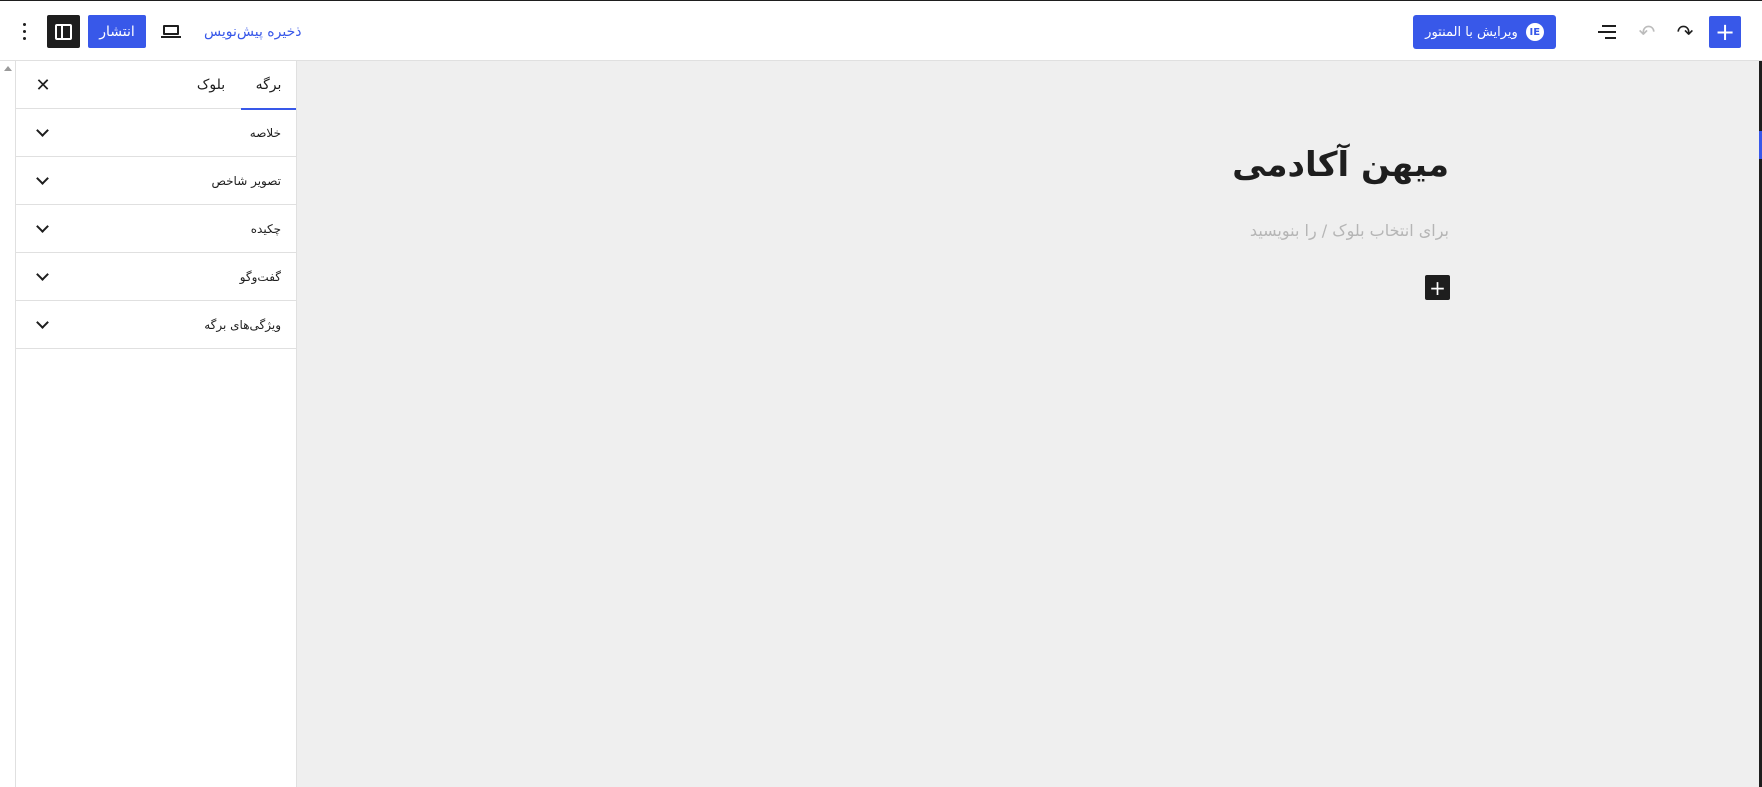  Describe the element at coordinates (1471, 32) in the screenshot. I see `elementor-button-label: ویرایش با المنتور` at that location.